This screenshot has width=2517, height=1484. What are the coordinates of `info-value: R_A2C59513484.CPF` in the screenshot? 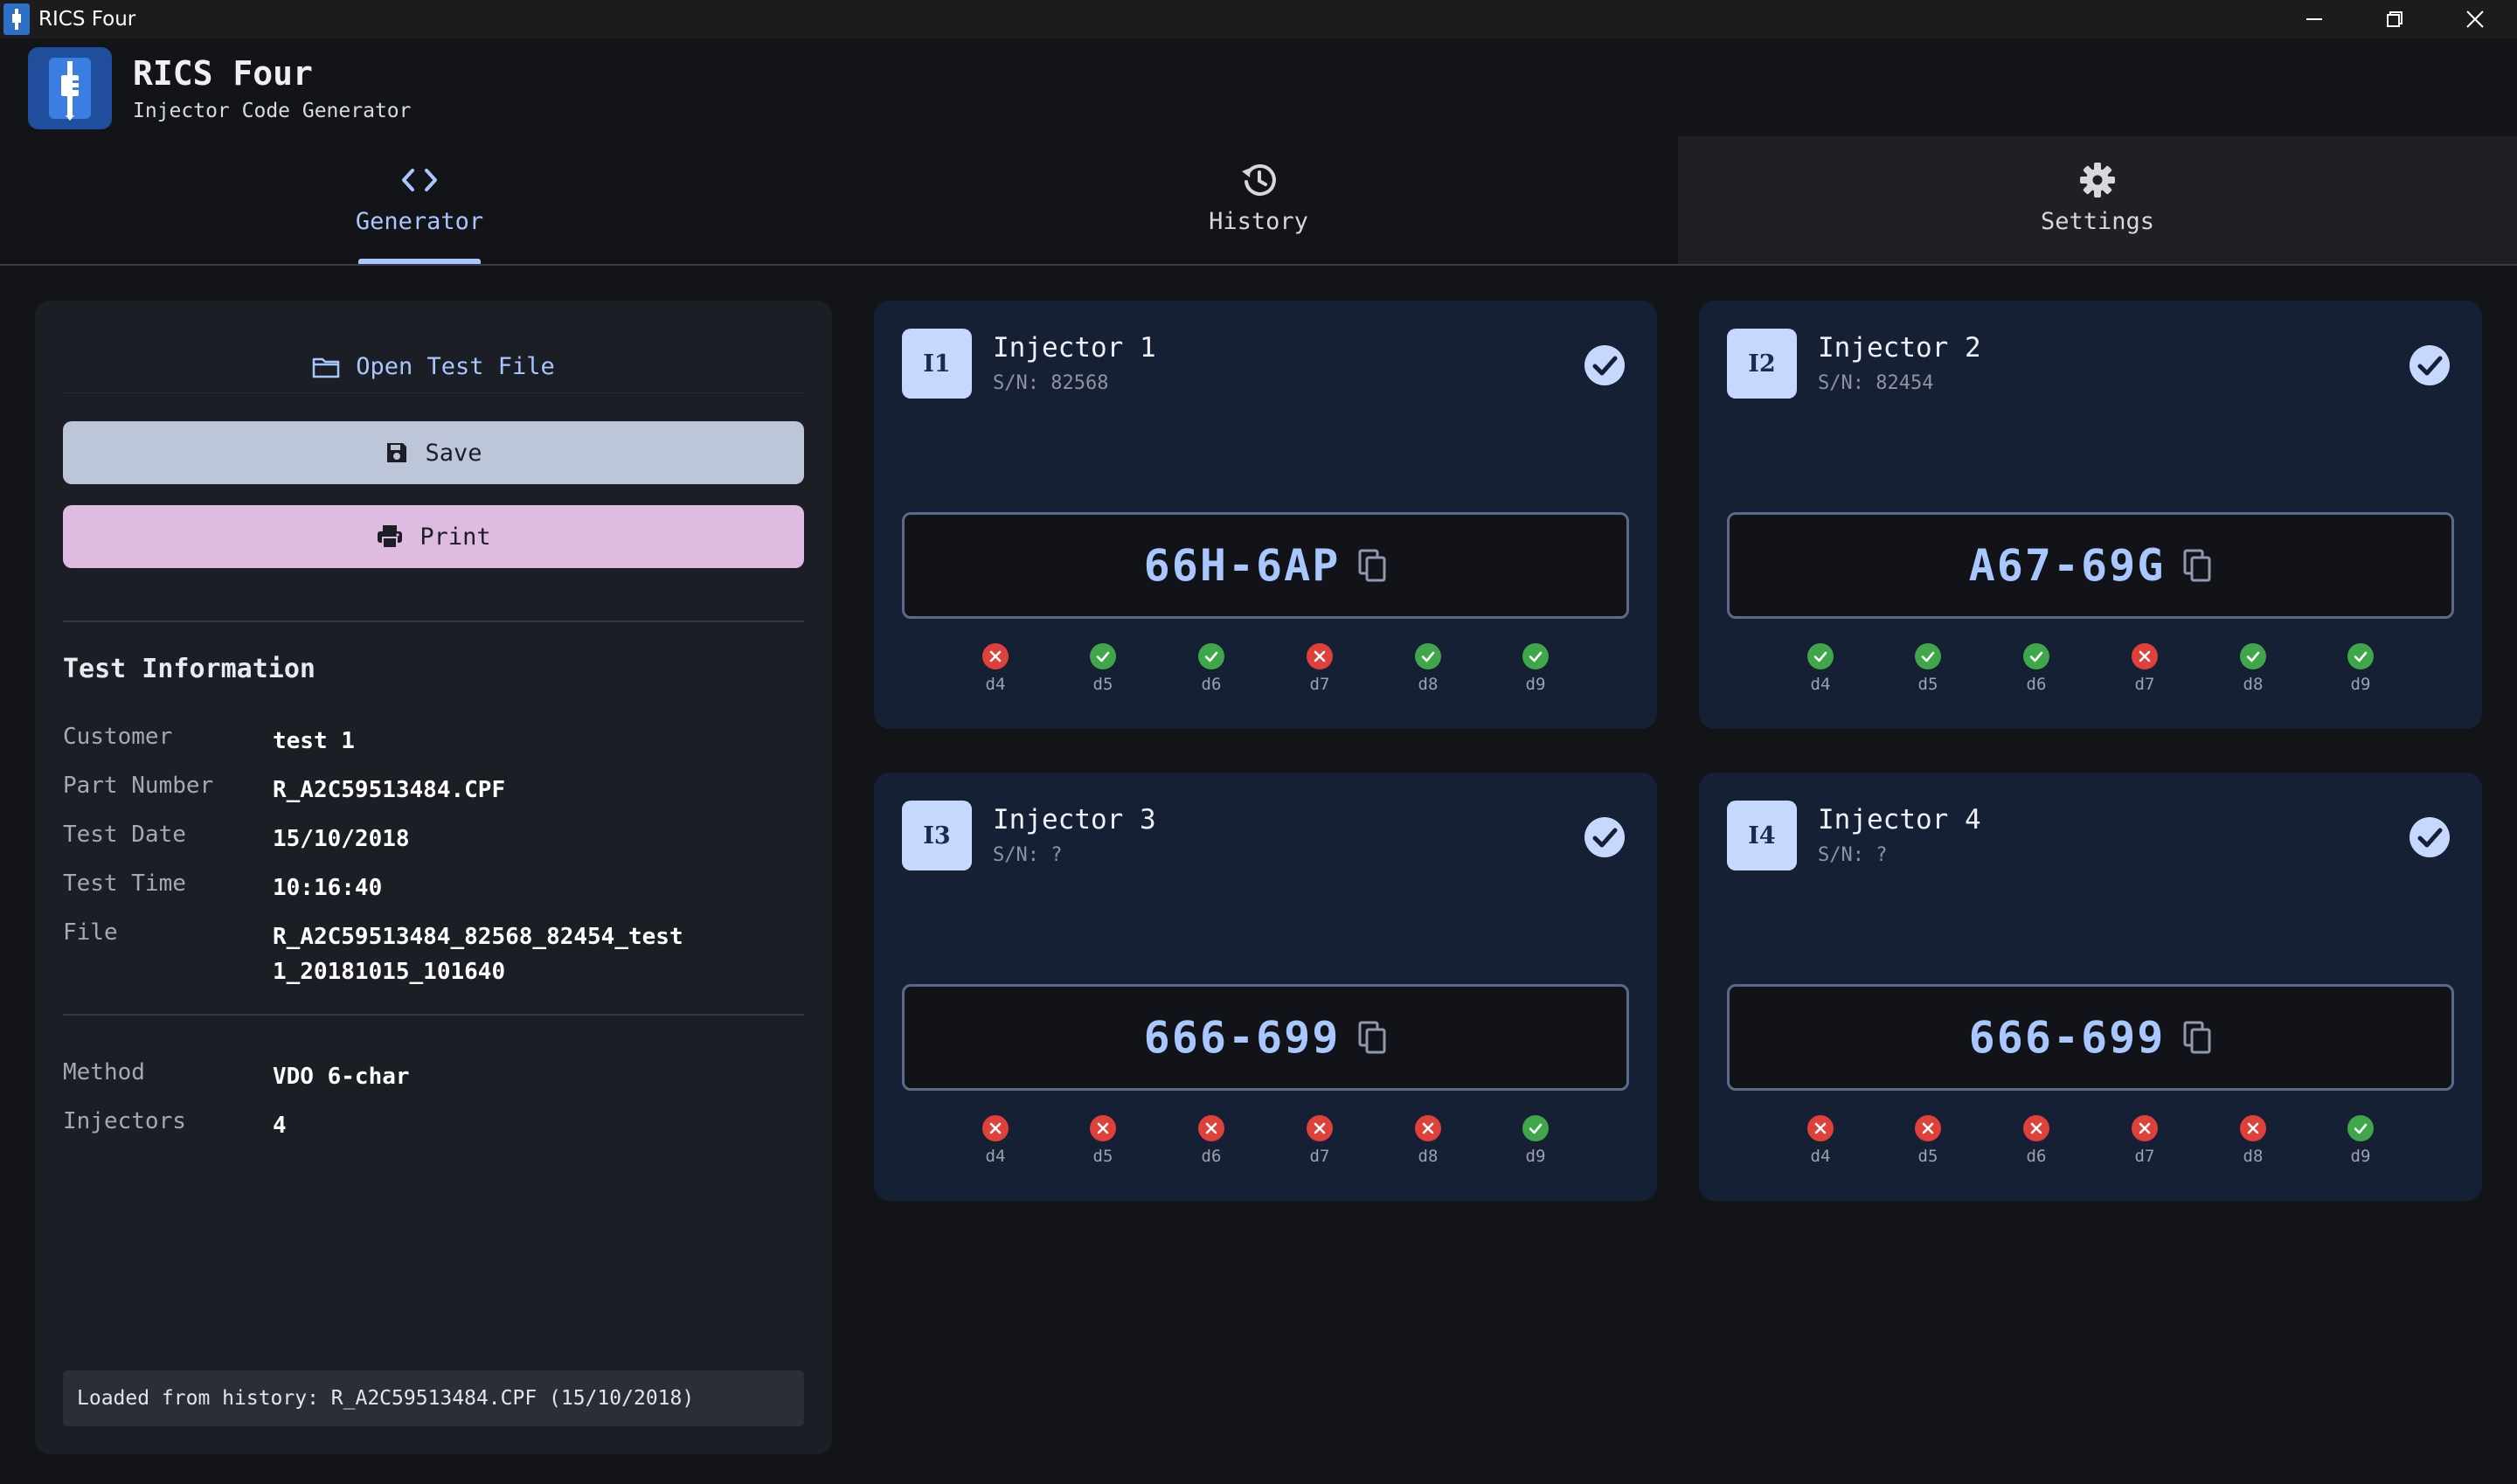 It's located at (389, 790).